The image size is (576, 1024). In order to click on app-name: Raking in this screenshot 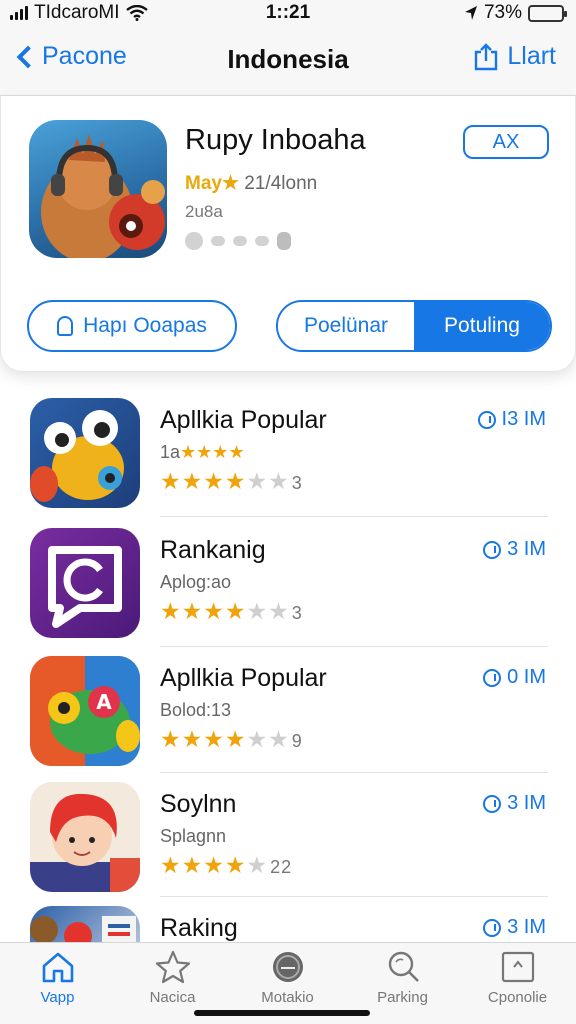, I will do `click(199, 928)`.